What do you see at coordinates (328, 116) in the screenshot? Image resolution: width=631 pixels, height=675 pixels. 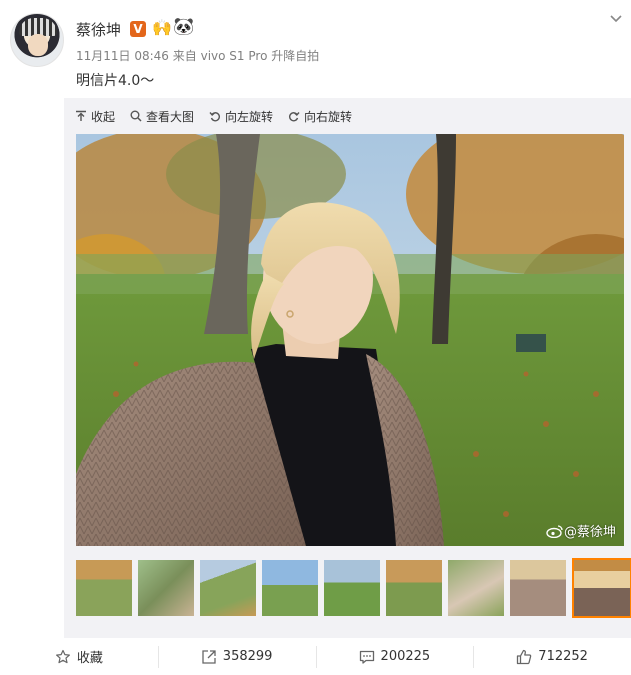 I see `rotate-right-label: 向右旋转` at bounding box center [328, 116].